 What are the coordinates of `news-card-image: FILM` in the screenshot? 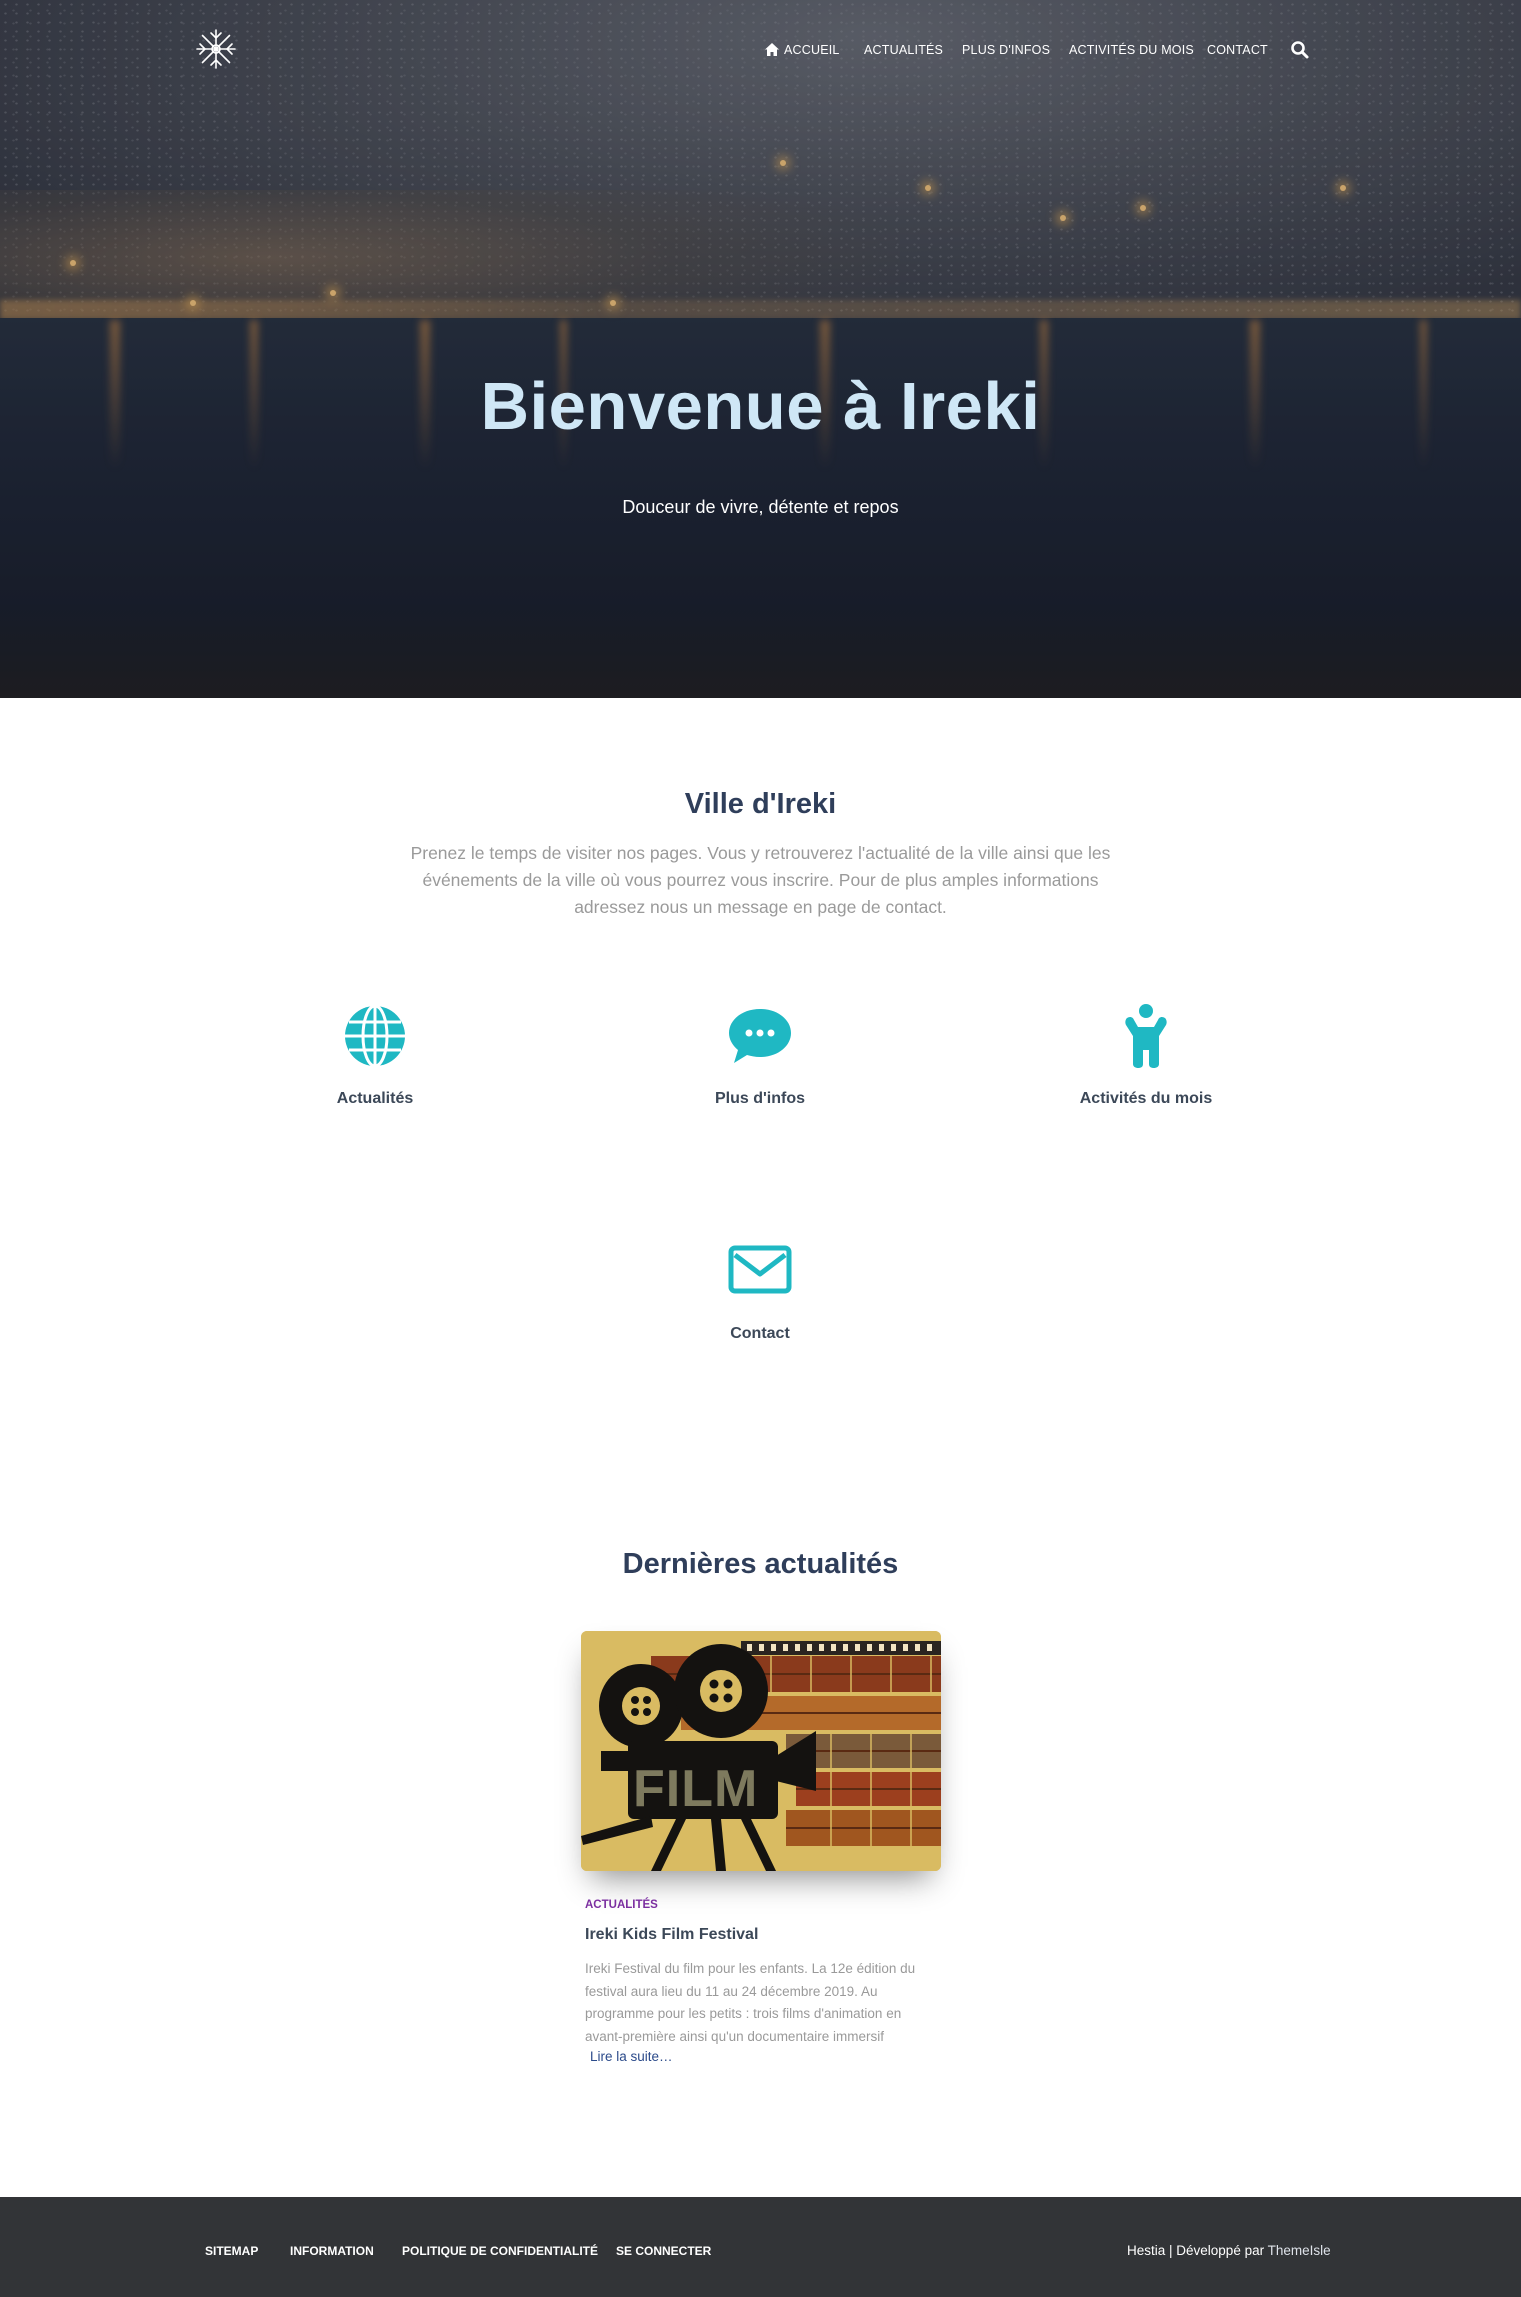 It's located at (761, 1751).